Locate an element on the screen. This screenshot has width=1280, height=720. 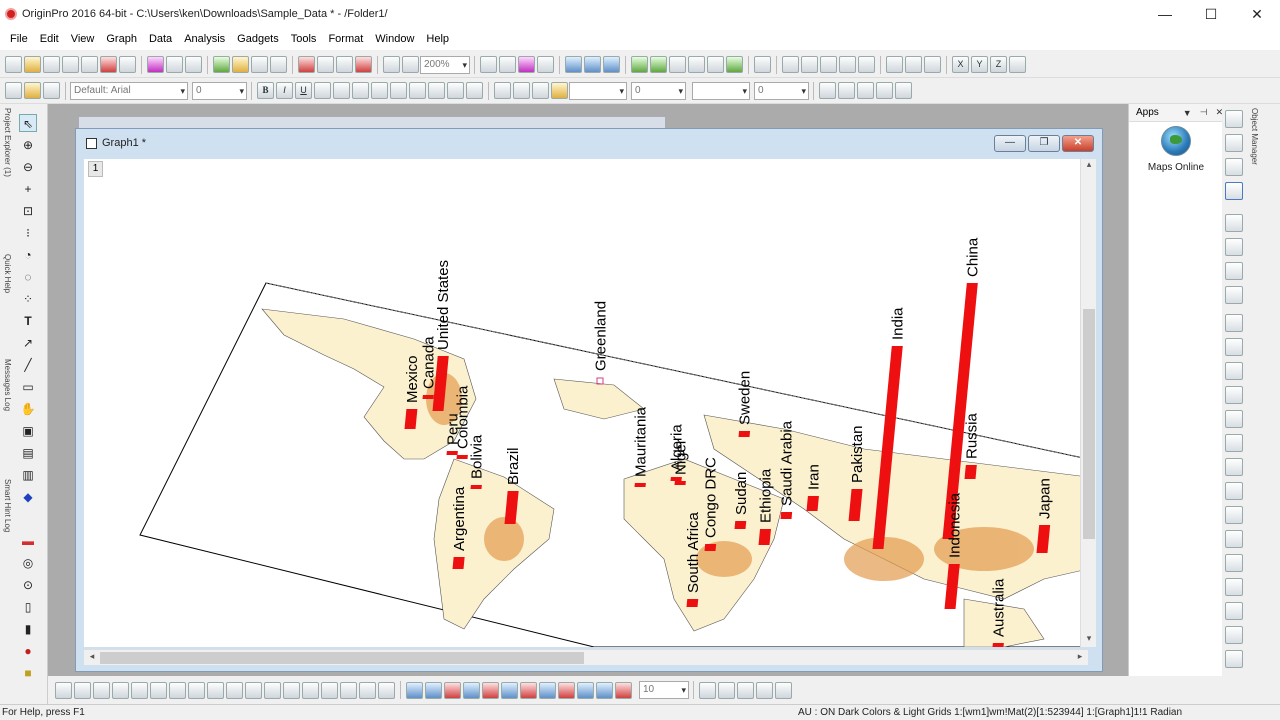
align-right-icon is located at coordinates (1234, 347).